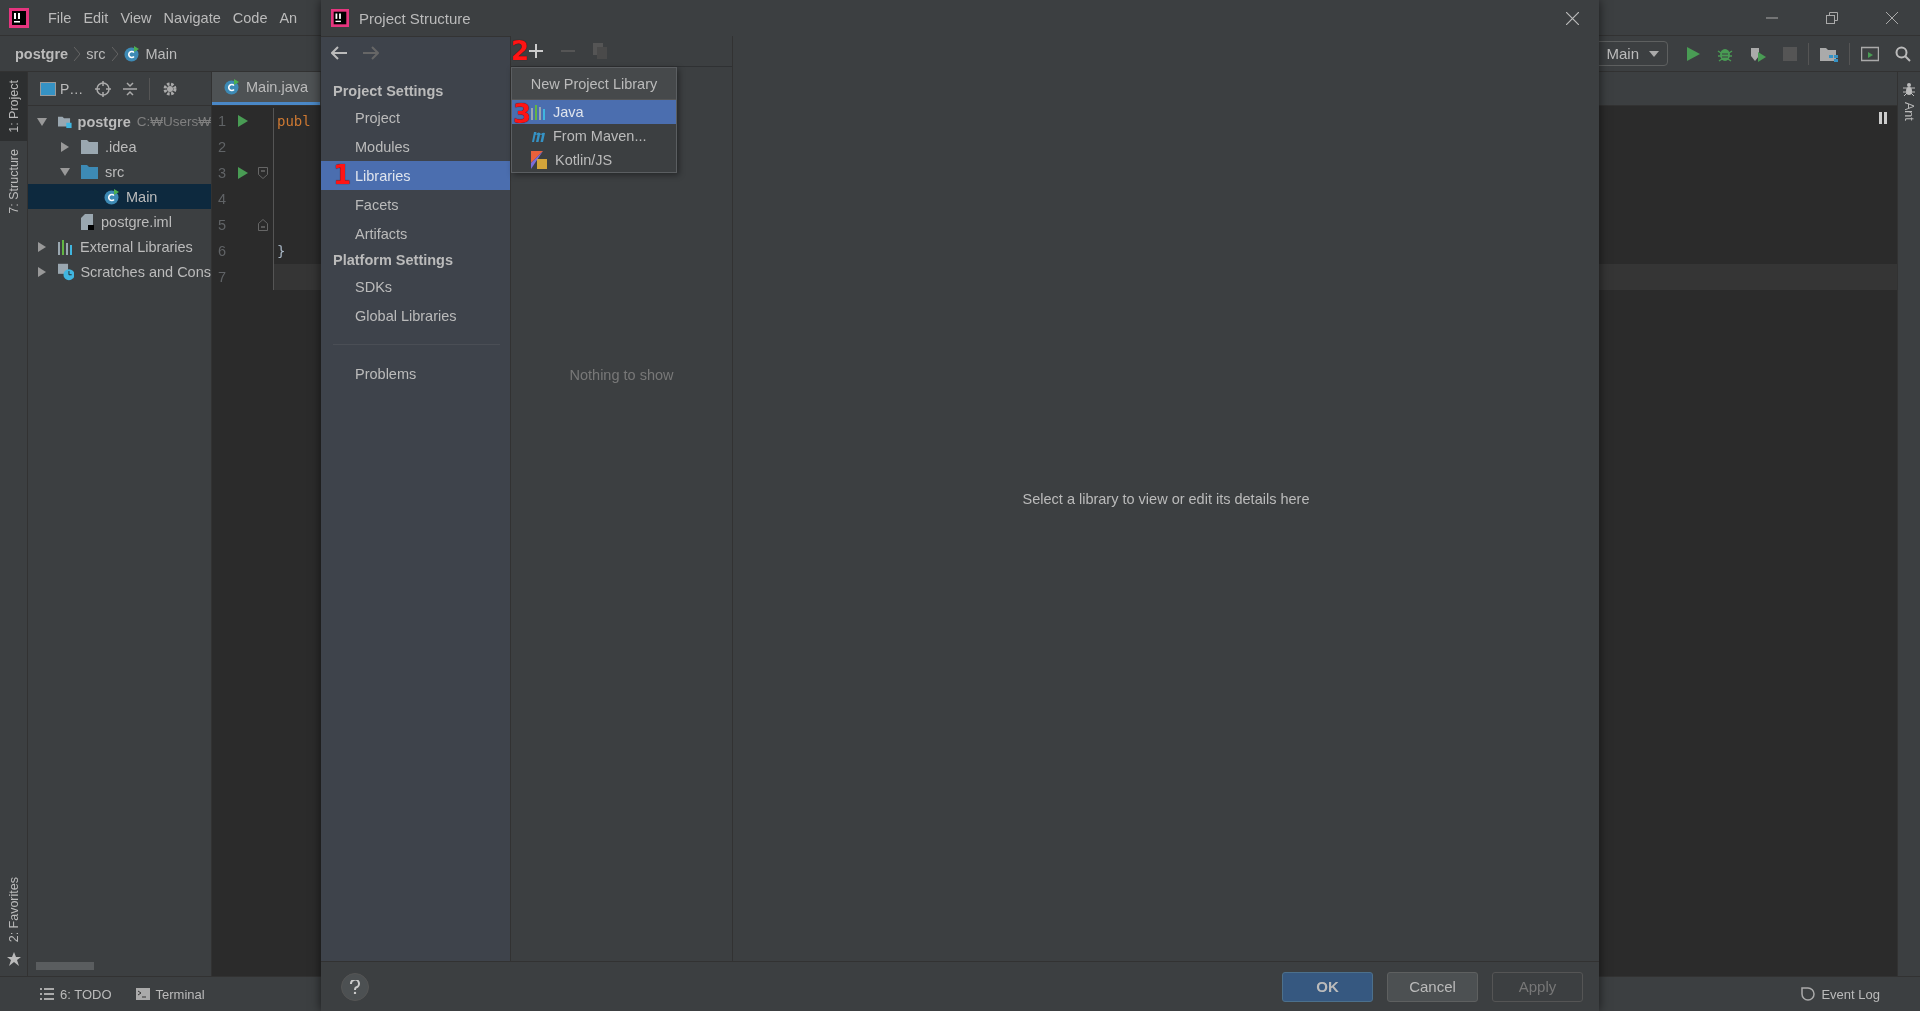 Image resolution: width=1920 pixels, height=1011 pixels. Describe the element at coordinates (222, 225) in the screenshot. I see `line-number: 5` at that location.